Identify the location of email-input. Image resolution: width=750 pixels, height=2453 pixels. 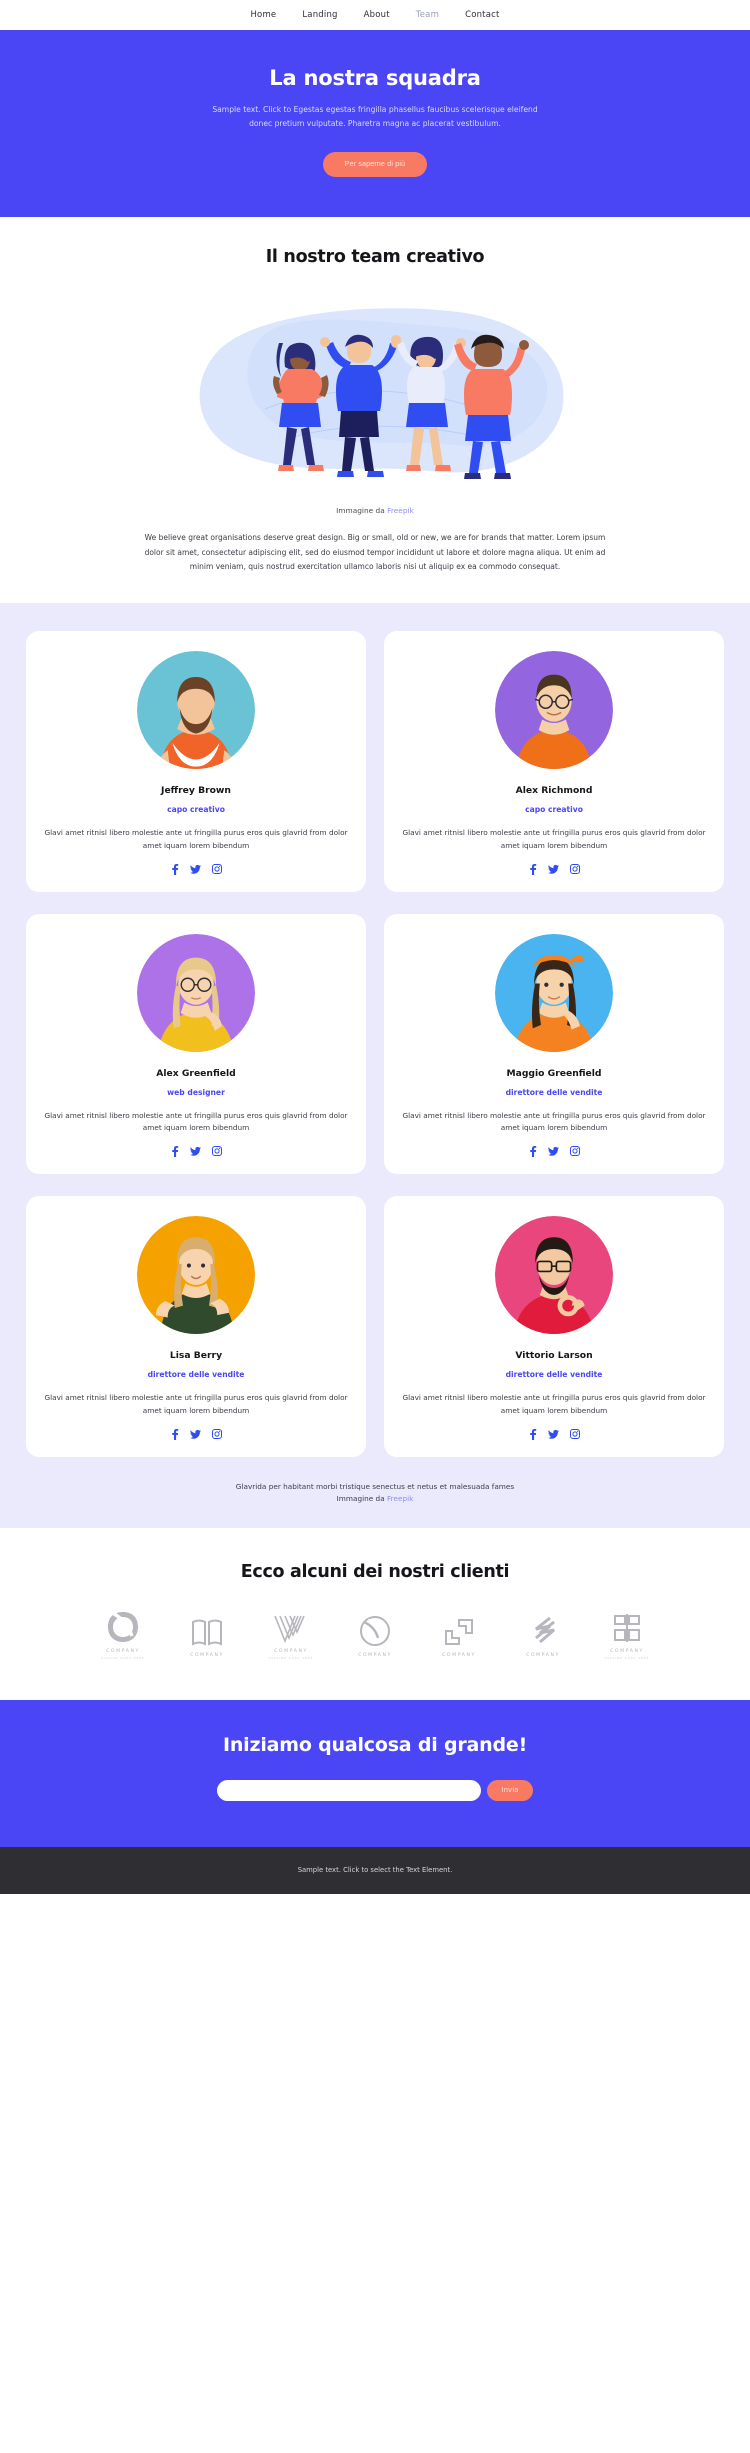
(348, 1790).